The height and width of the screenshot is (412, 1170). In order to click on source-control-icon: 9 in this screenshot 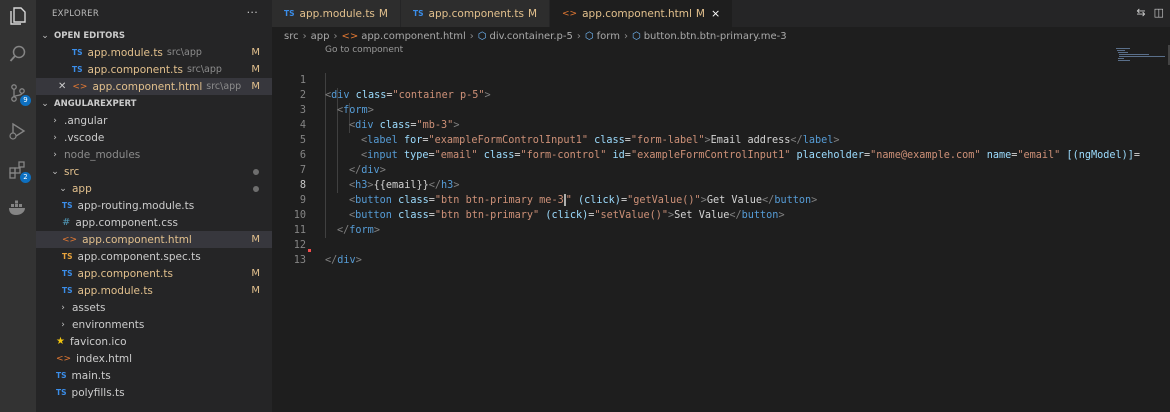, I will do `click(19, 94)`.